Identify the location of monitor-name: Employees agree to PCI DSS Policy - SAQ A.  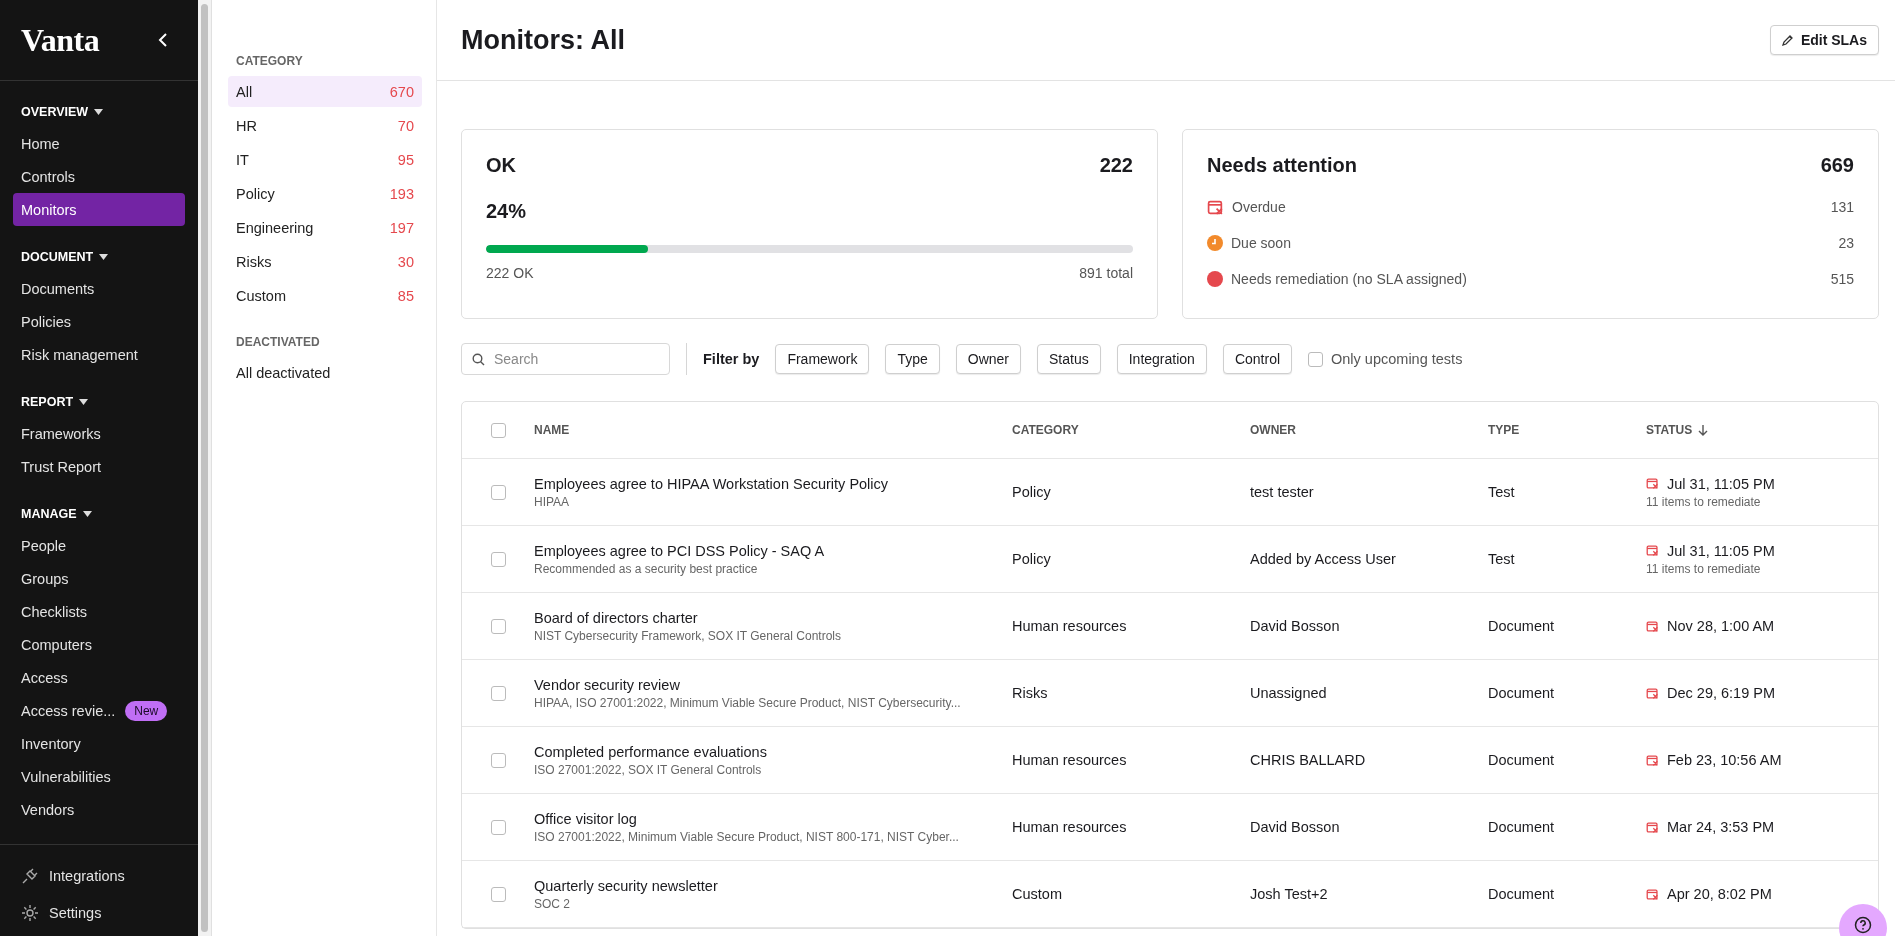
(773, 550).